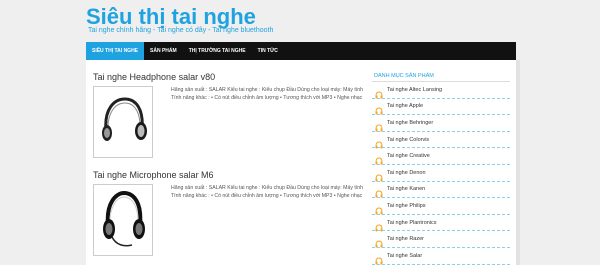 The image size is (600, 265). What do you see at coordinates (408, 139) in the screenshot?
I see `category-label: Tai nghe Colorvis` at bounding box center [408, 139].